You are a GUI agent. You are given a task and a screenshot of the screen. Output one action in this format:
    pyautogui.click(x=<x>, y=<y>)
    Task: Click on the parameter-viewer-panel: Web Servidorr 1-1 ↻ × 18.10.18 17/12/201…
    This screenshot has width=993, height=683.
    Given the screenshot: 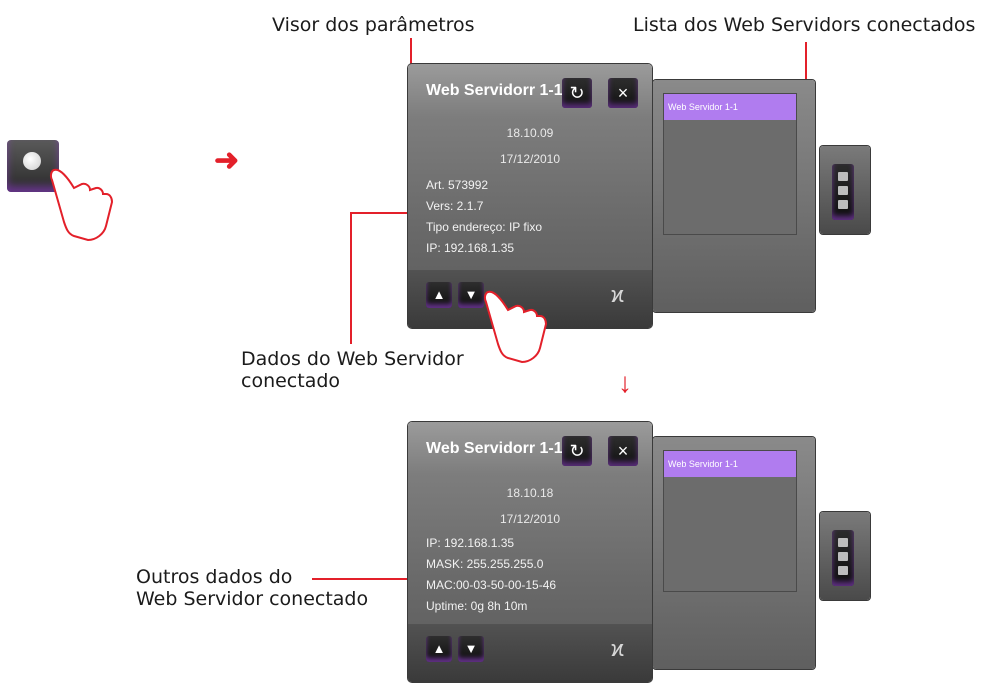 What is the action you would take?
    pyautogui.click(x=530, y=552)
    